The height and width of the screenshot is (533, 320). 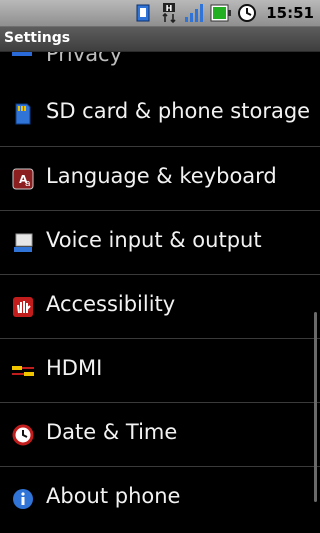 I want to click on battery-icon, so click(x=221, y=13).